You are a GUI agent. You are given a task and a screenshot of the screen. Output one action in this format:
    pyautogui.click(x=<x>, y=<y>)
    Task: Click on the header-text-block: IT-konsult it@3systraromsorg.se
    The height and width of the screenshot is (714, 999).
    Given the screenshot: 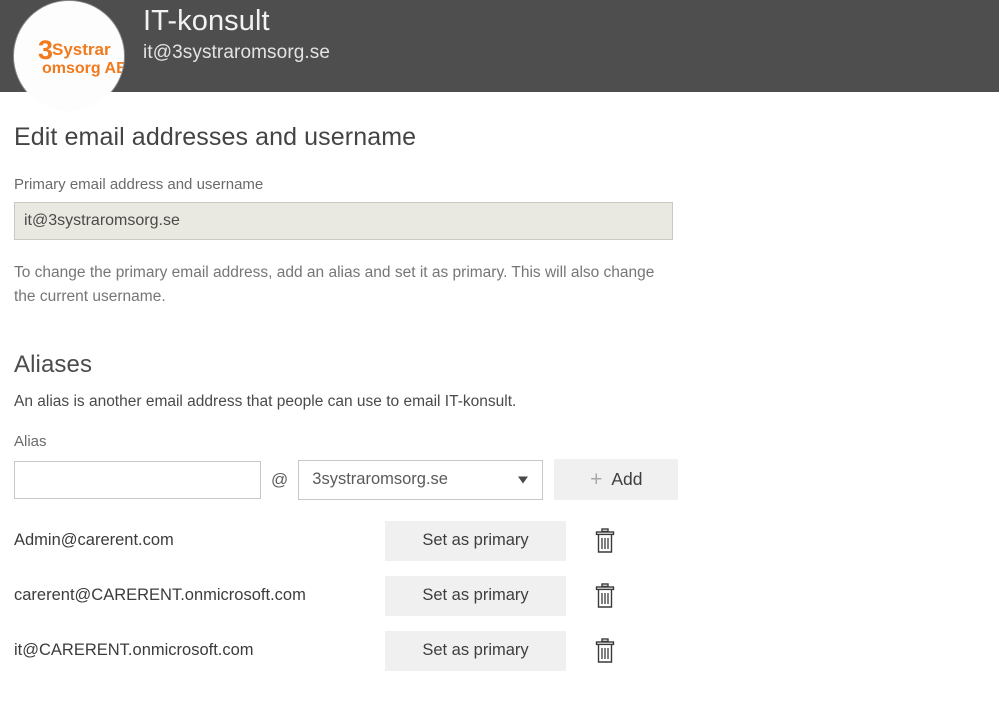 What is the action you would take?
    pyautogui.click(x=236, y=46)
    